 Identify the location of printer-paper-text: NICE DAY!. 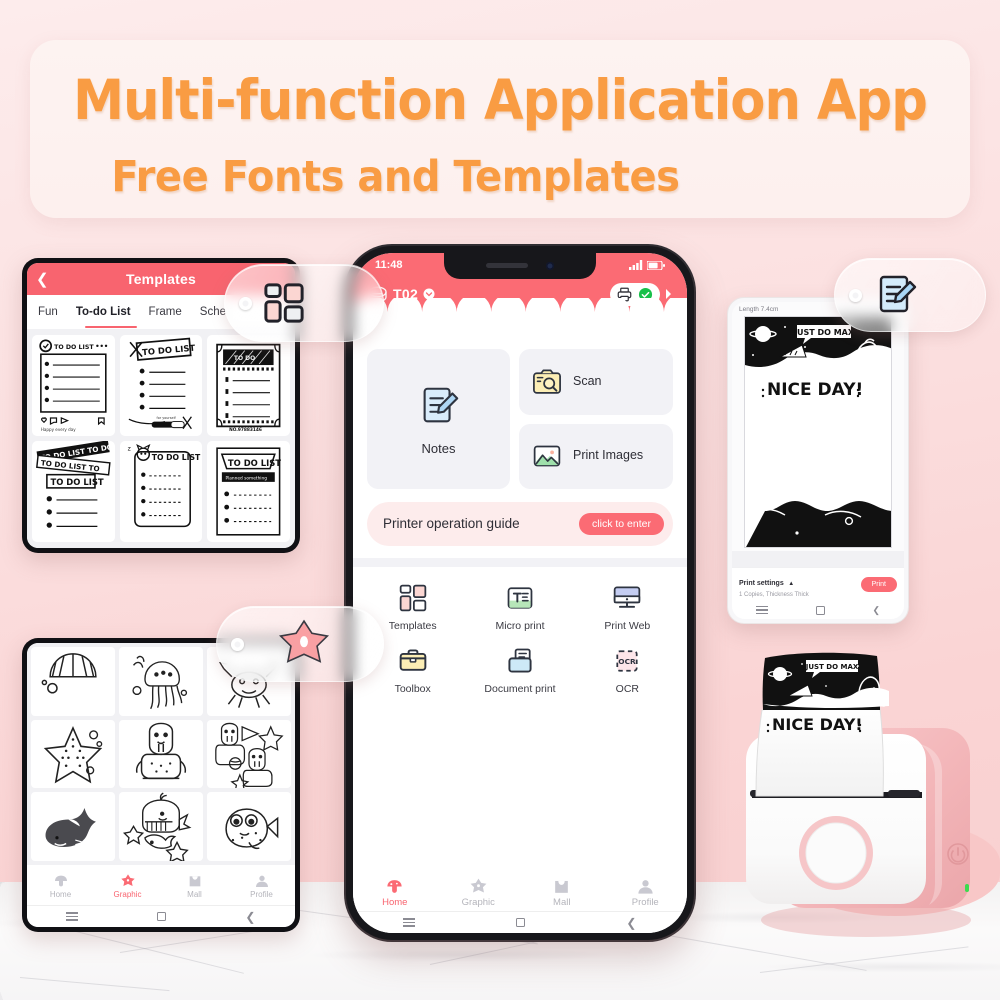
(817, 724).